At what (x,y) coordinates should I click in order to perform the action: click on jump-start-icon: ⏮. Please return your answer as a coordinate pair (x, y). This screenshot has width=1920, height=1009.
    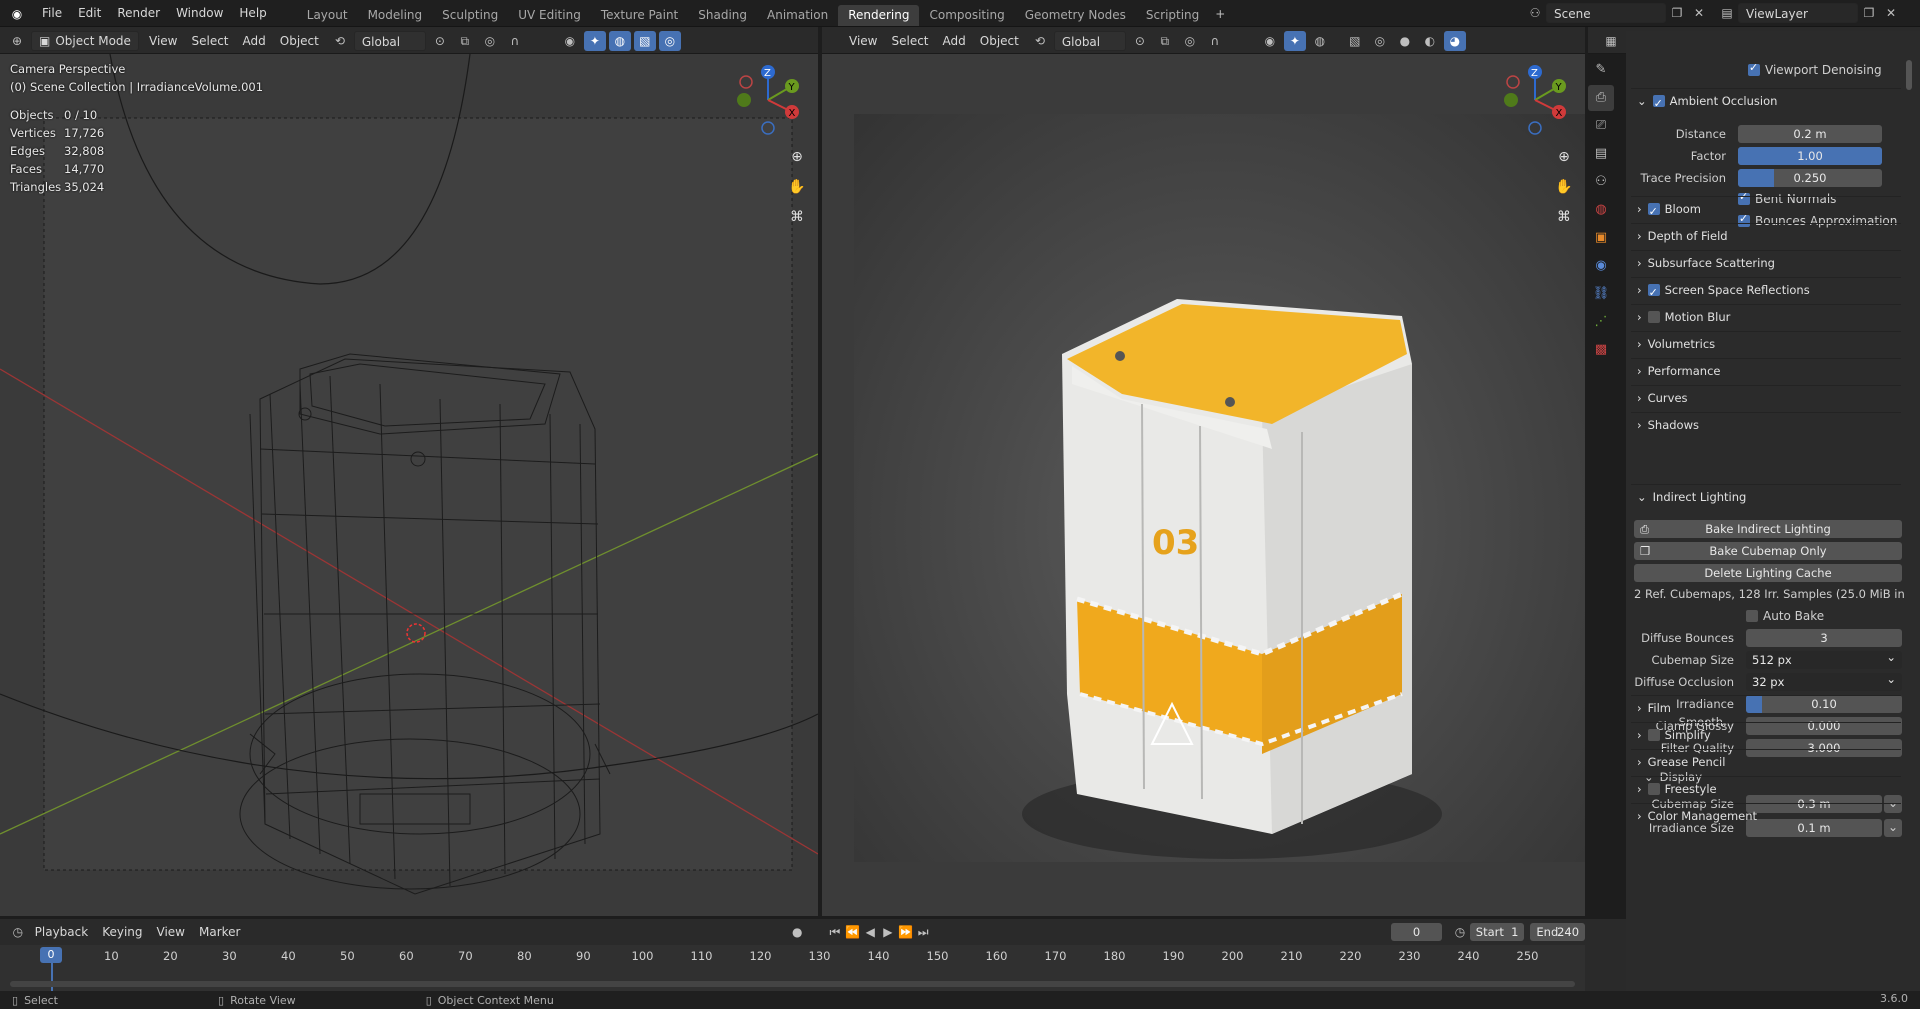
    Looking at the image, I should click on (835, 932).